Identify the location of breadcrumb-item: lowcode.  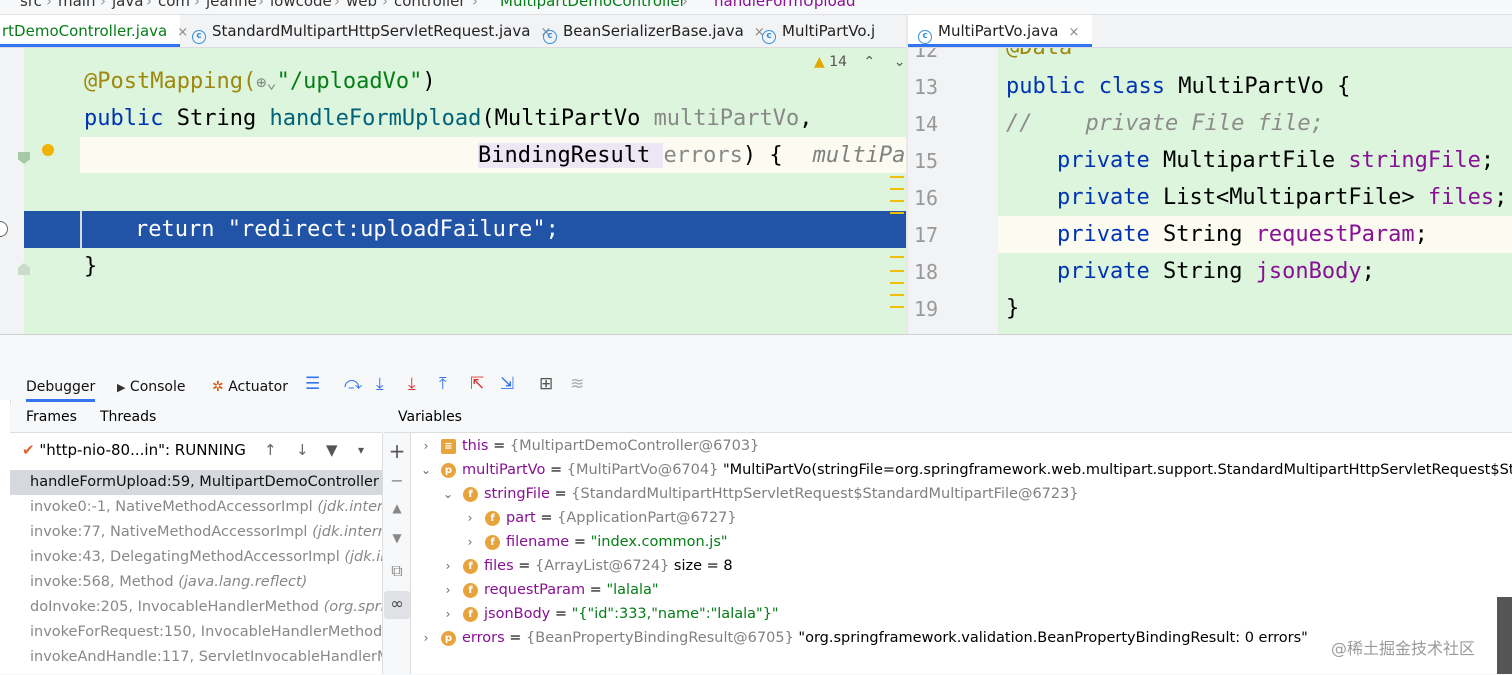
(301, 5).